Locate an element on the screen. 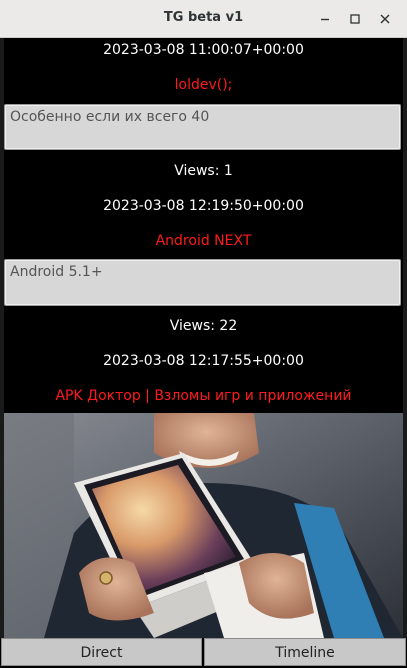 Image resolution: width=407 pixels, height=668 pixels. post-text: Особенно если их всего 40 is located at coordinates (202, 127).